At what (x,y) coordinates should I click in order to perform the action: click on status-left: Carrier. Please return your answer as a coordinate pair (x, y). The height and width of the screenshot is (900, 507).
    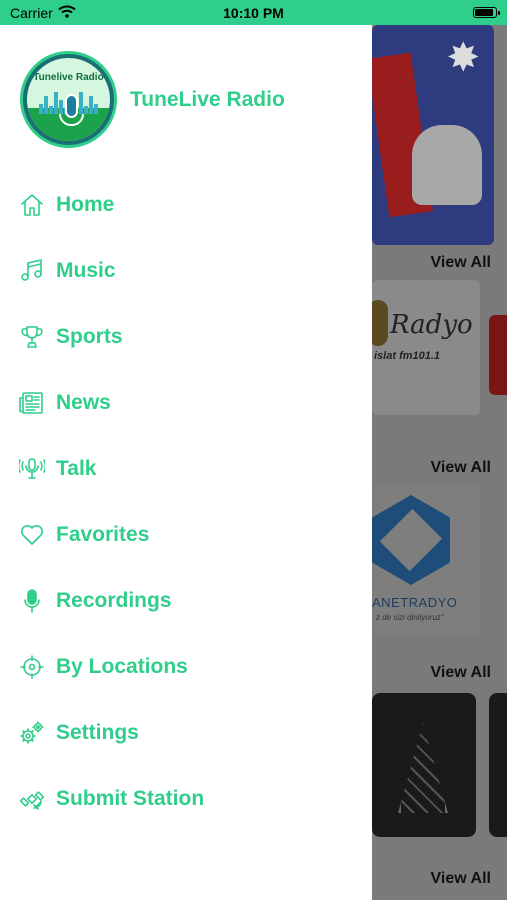
    Looking at the image, I should click on (43, 13).